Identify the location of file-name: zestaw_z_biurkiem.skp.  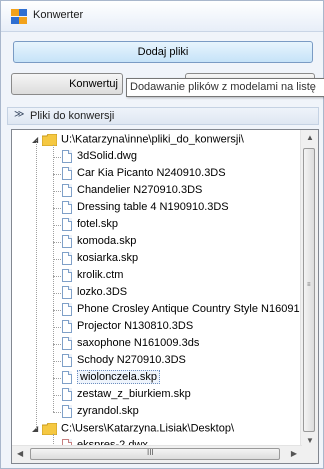
(134, 394).